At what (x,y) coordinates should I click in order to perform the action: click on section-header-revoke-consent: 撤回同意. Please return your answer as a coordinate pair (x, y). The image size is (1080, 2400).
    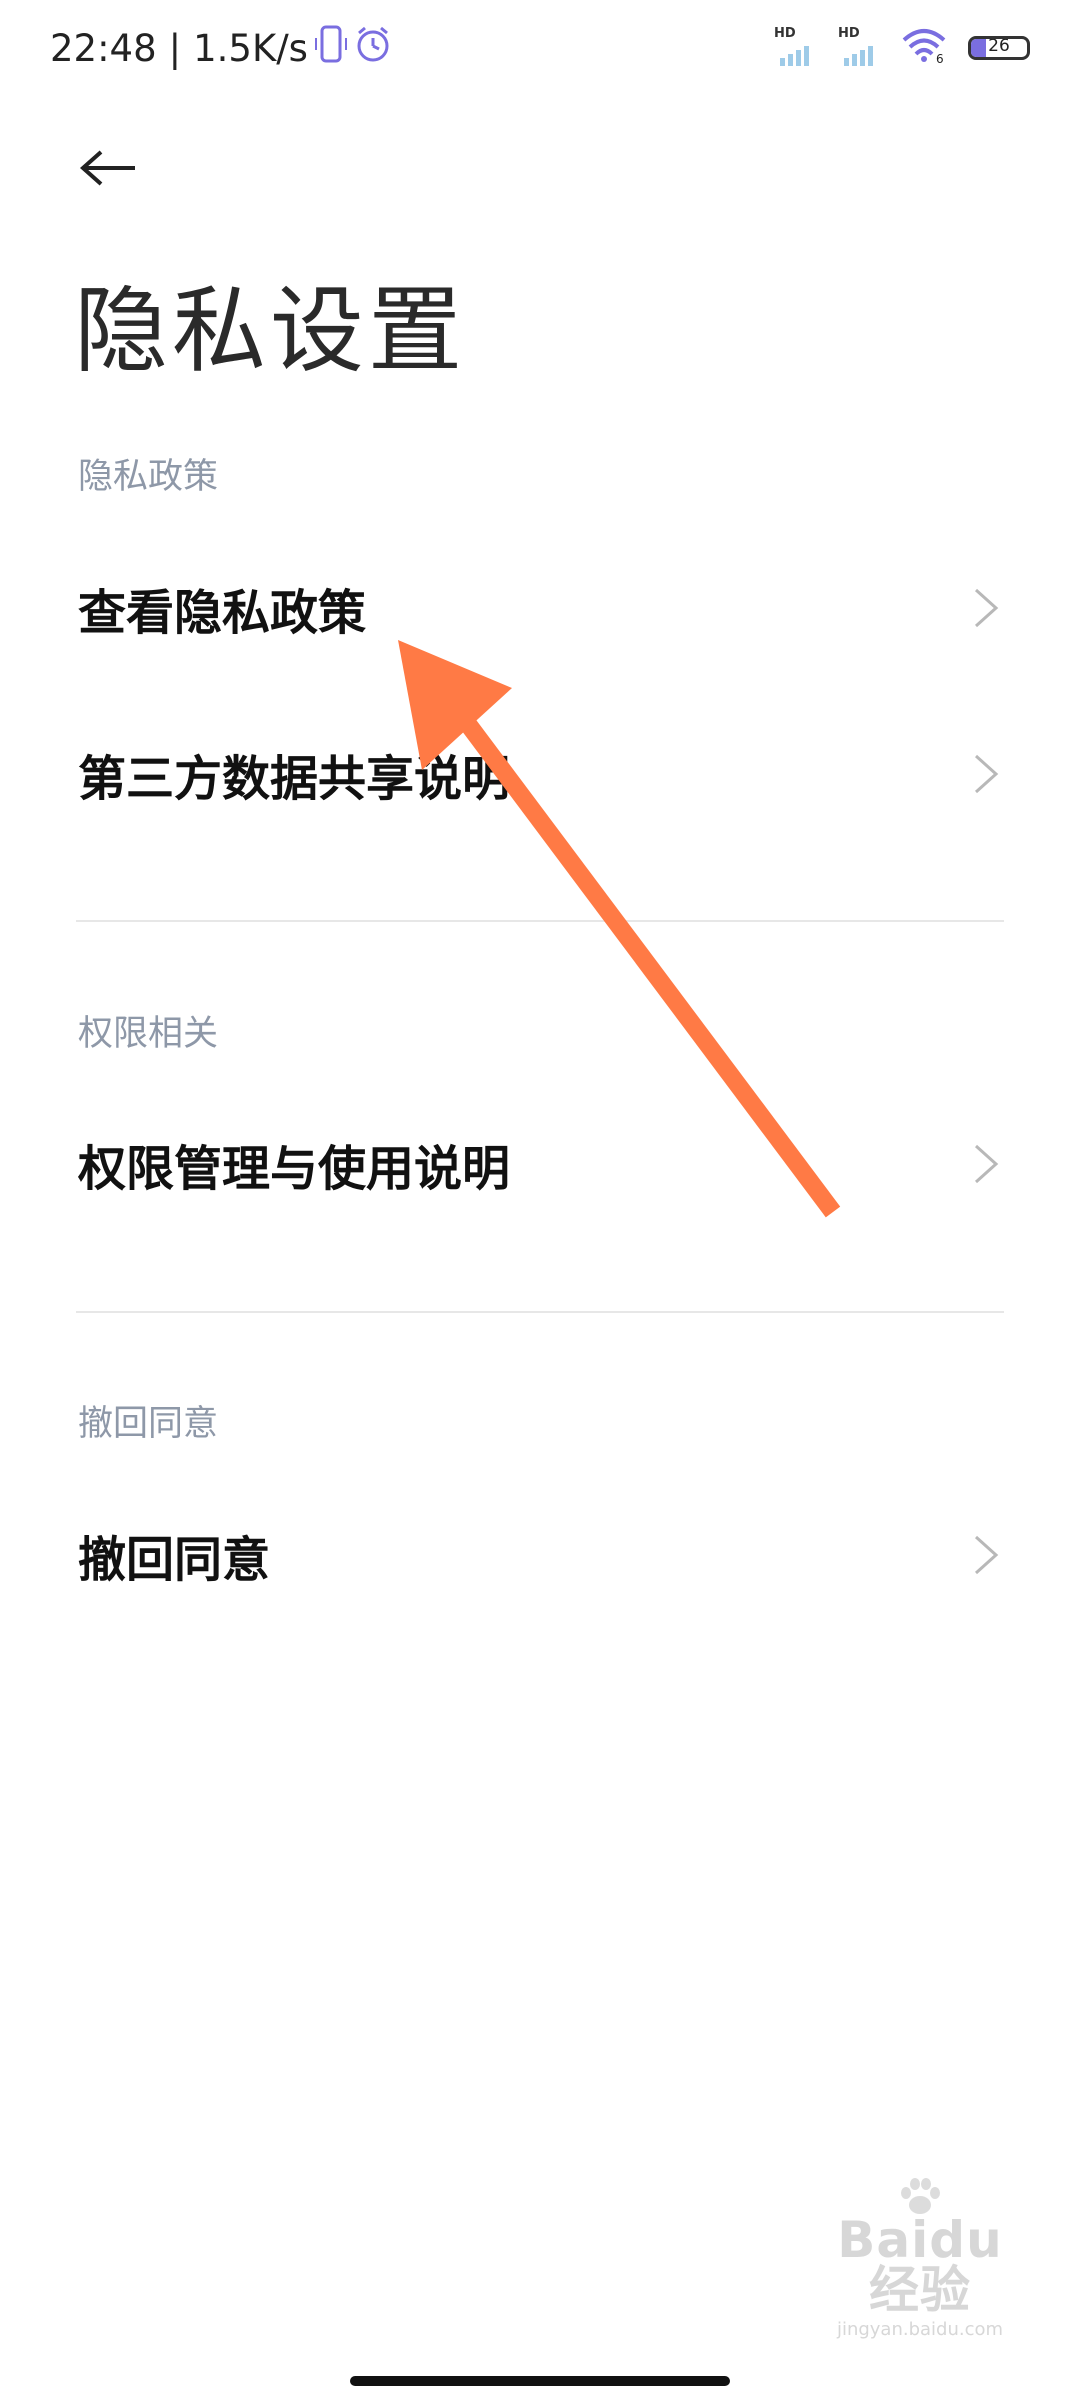
    Looking at the image, I should click on (148, 1424).